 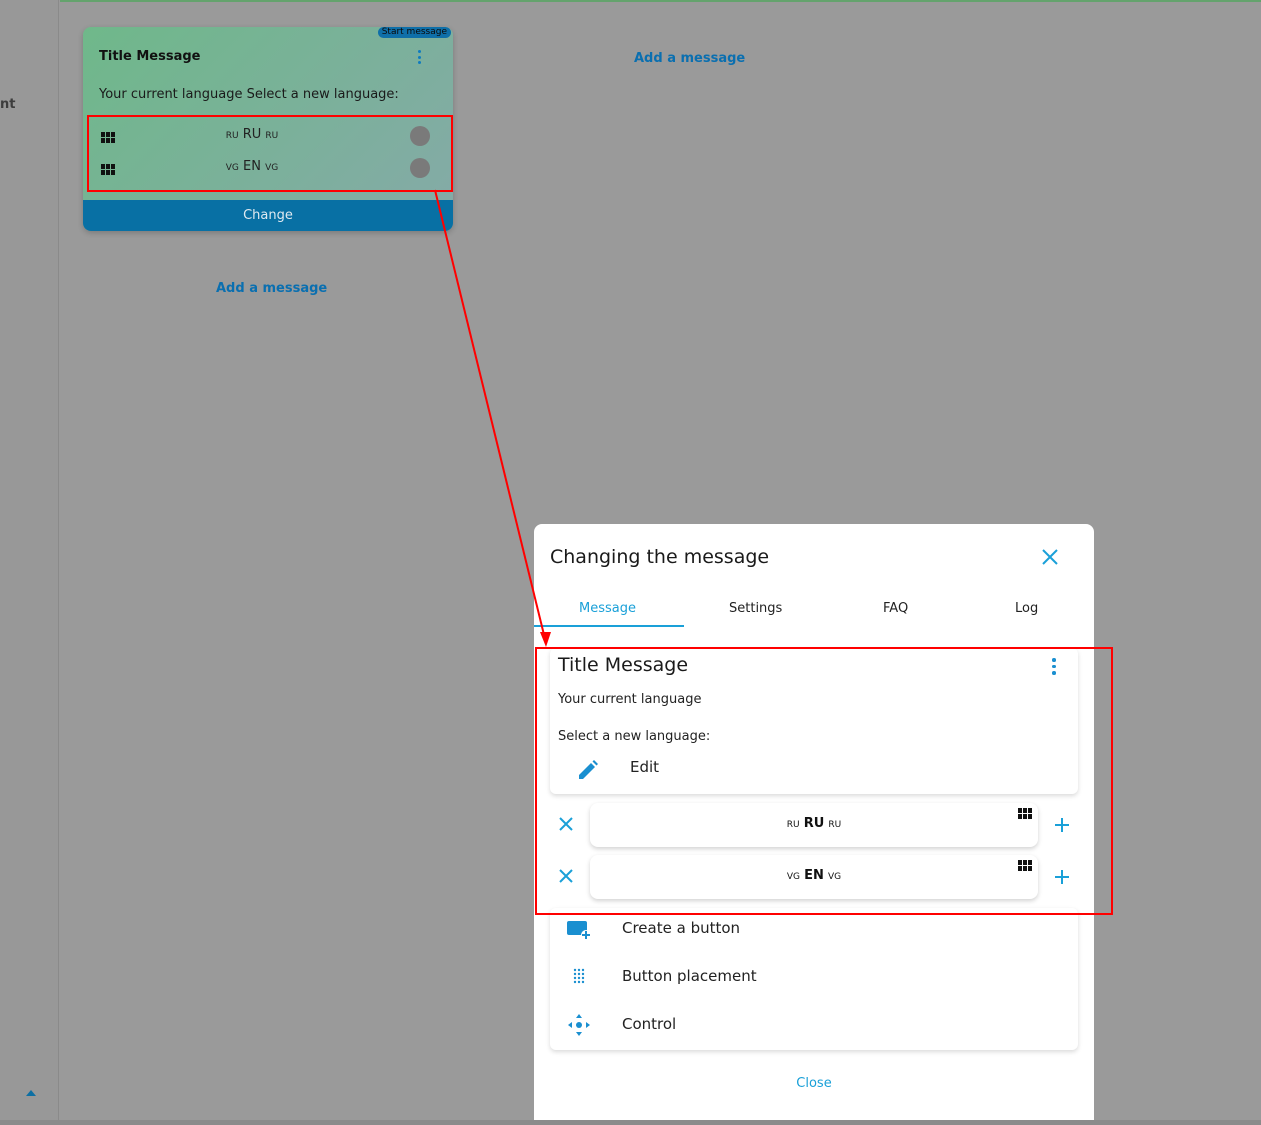 What do you see at coordinates (814, 1083) in the screenshot?
I see `close-button: Close` at bounding box center [814, 1083].